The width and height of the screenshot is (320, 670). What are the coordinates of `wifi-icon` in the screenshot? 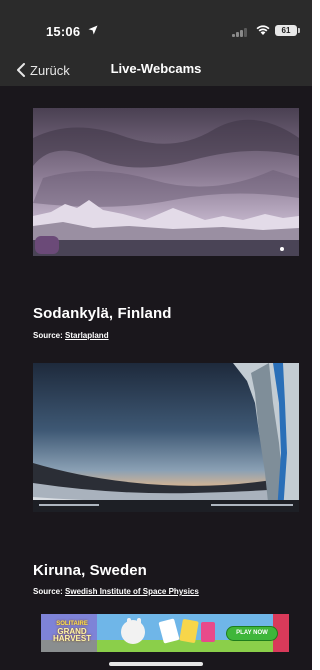 It's located at (263, 30).